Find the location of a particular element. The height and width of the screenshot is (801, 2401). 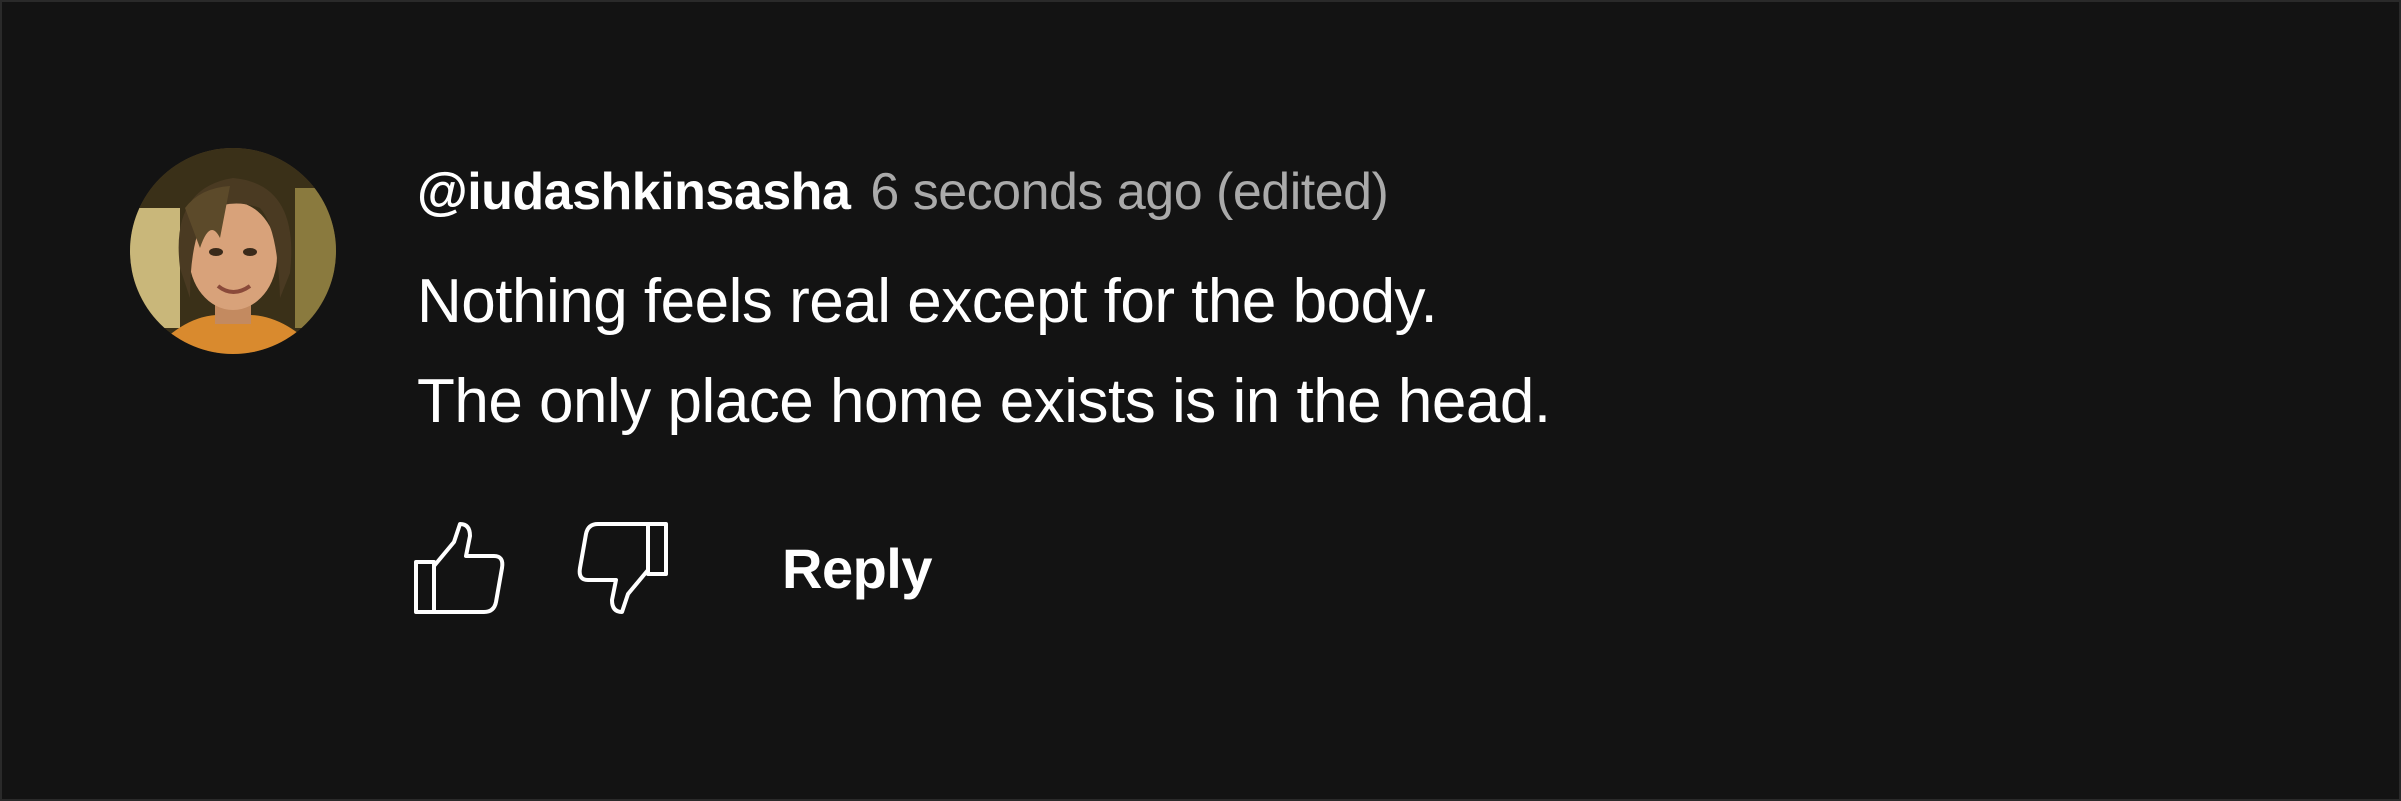

like-button is located at coordinates (460, 568).